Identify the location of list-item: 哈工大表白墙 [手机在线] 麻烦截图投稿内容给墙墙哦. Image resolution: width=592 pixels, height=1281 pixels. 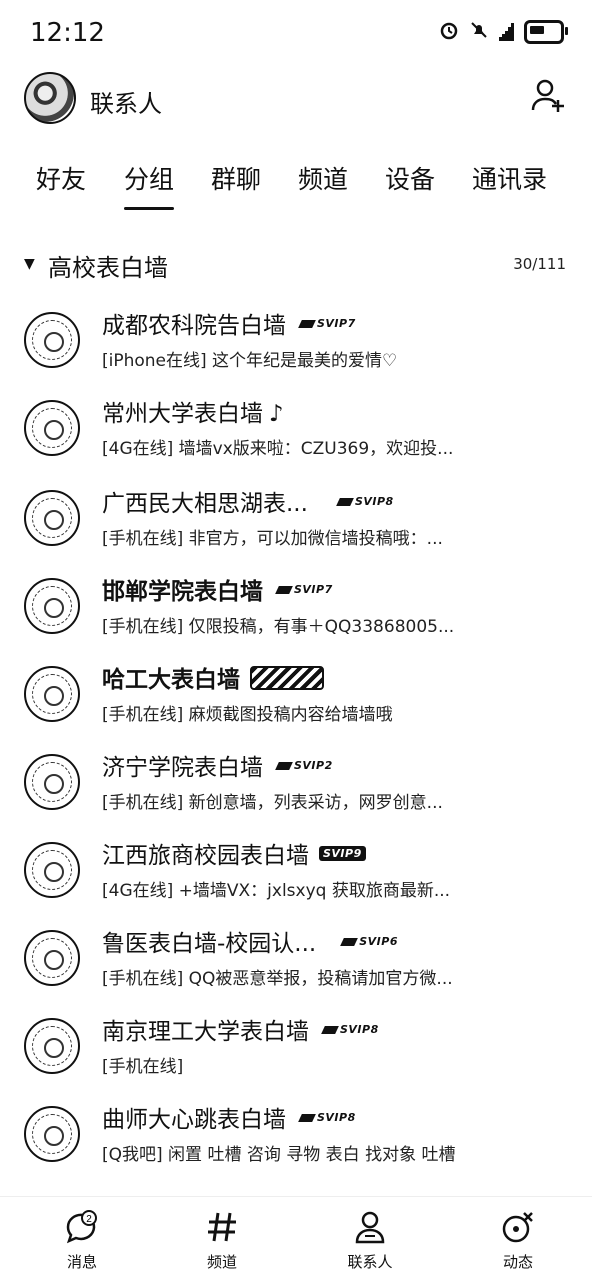
(296, 697).